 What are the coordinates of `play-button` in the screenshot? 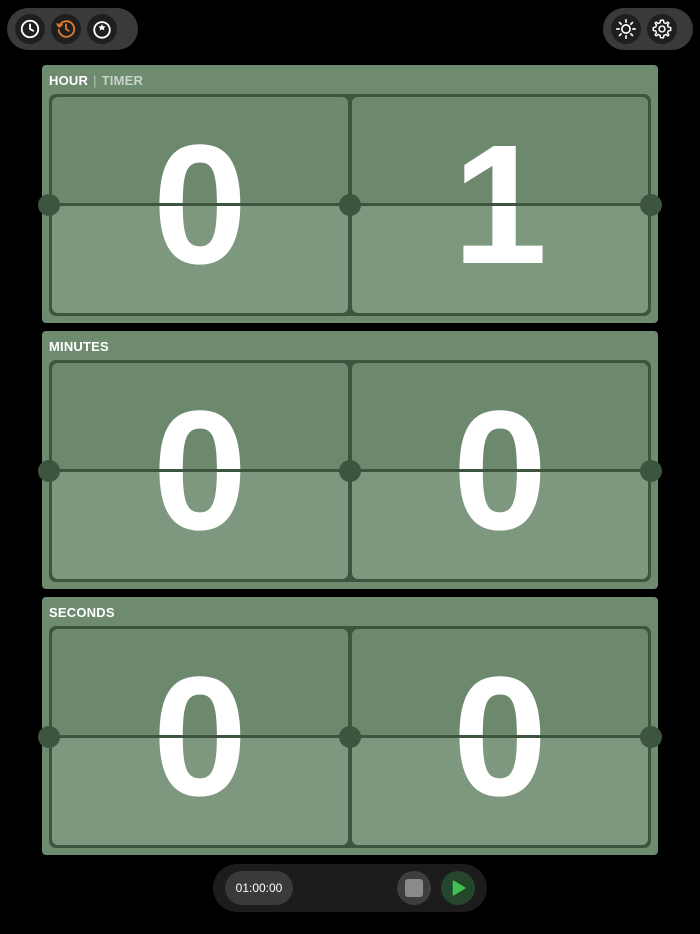 It's located at (458, 888).